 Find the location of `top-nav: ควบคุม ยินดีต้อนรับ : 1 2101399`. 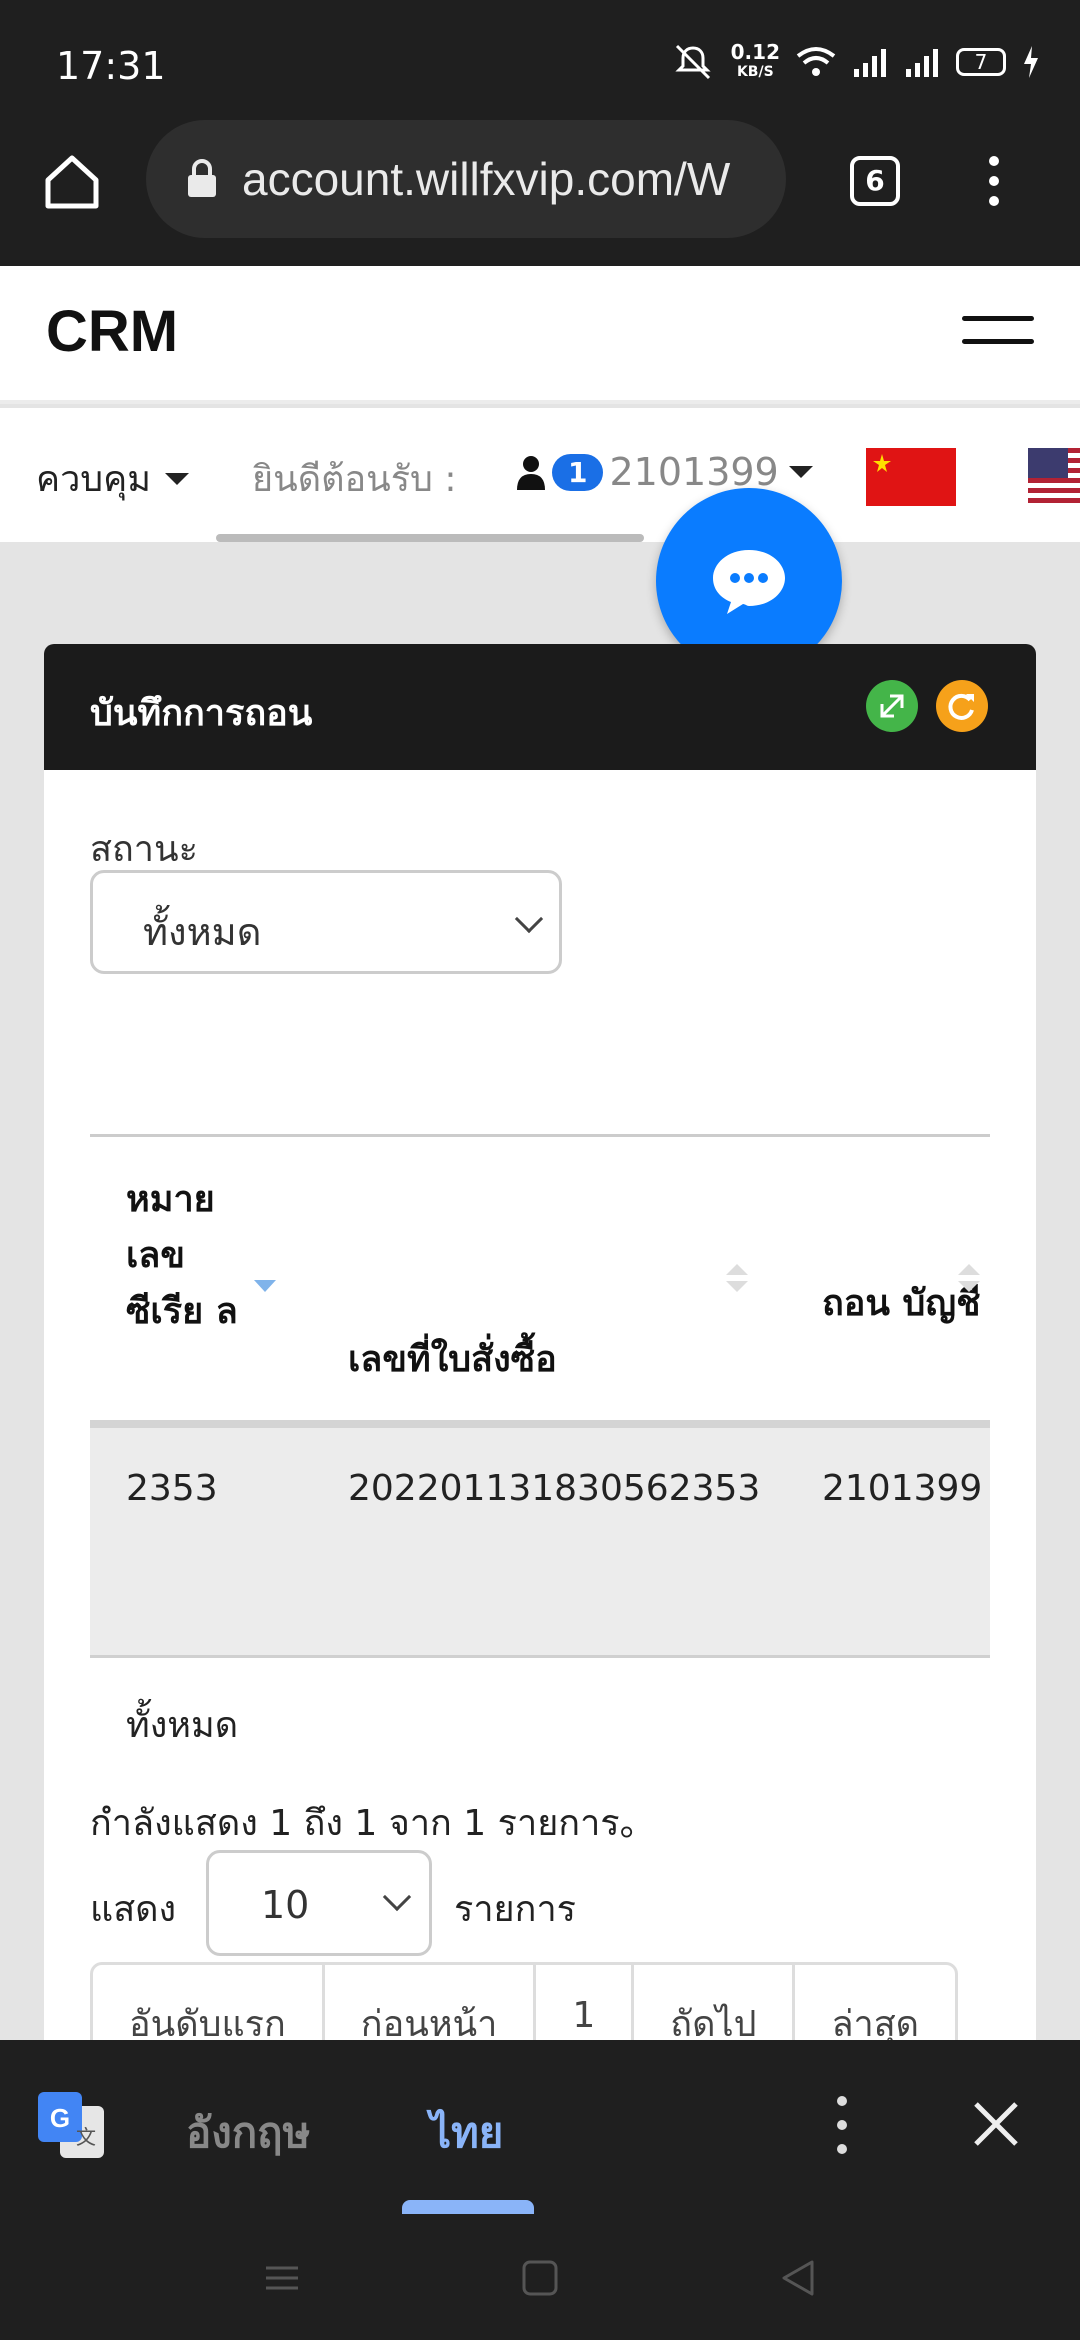

top-nav: ควบคุม ยินดีต้อนรับ : 1 2101399 is located at coordinates (540, 475).